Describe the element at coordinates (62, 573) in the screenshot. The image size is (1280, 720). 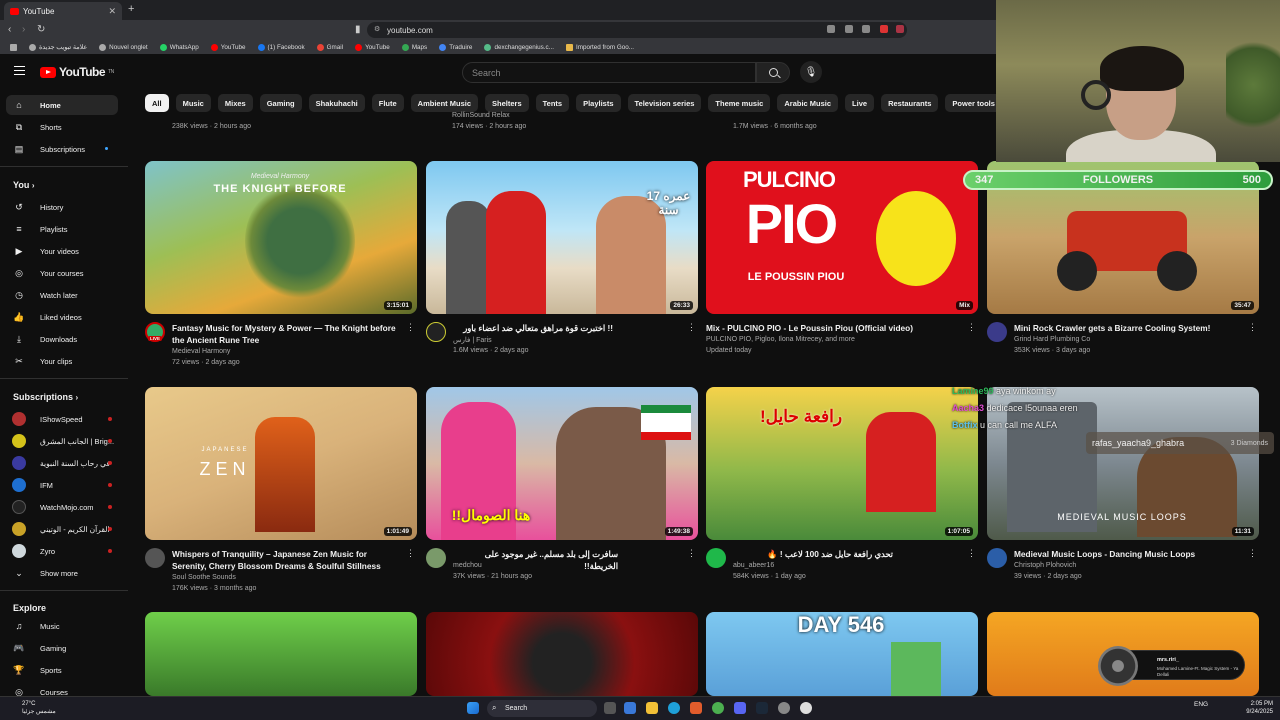
I see `show-more-button: ⌄ Show more` at that location.